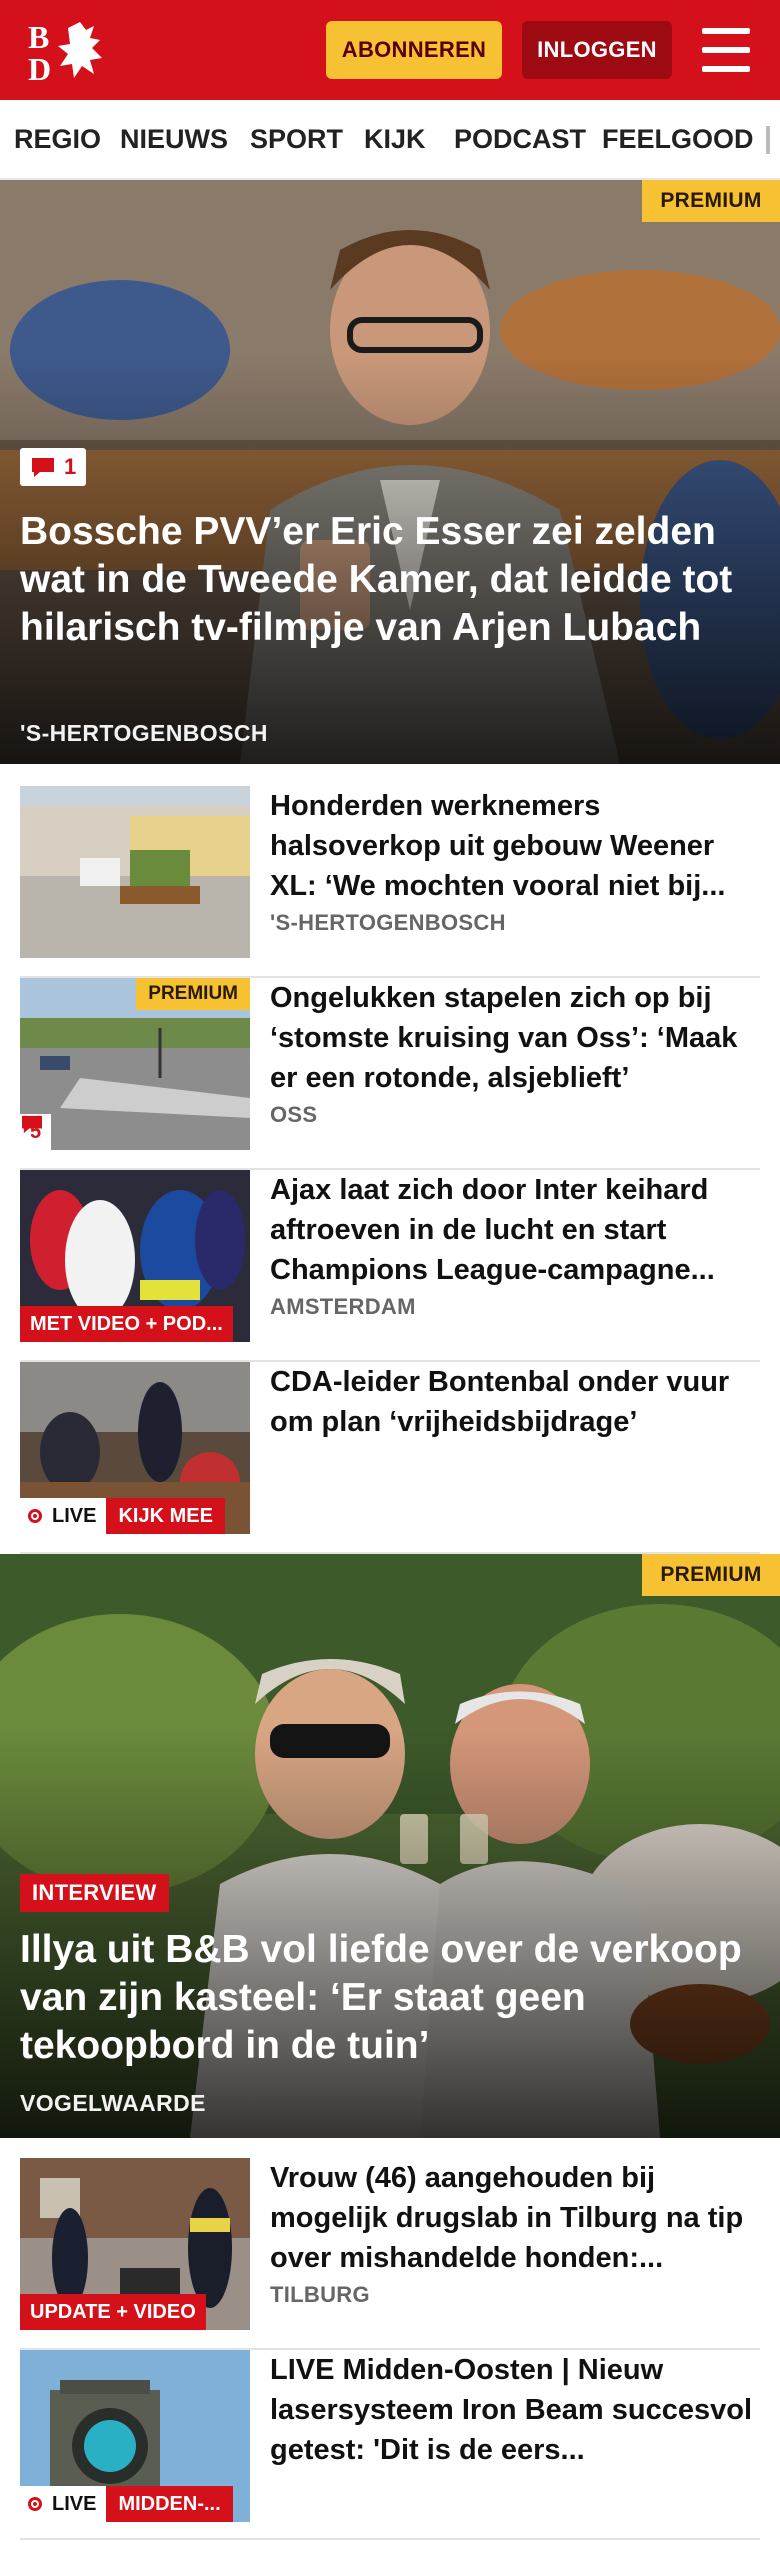 This screenshot has height=2560, width=780. I want to click on bd-logo: B D, so click(73, 52).